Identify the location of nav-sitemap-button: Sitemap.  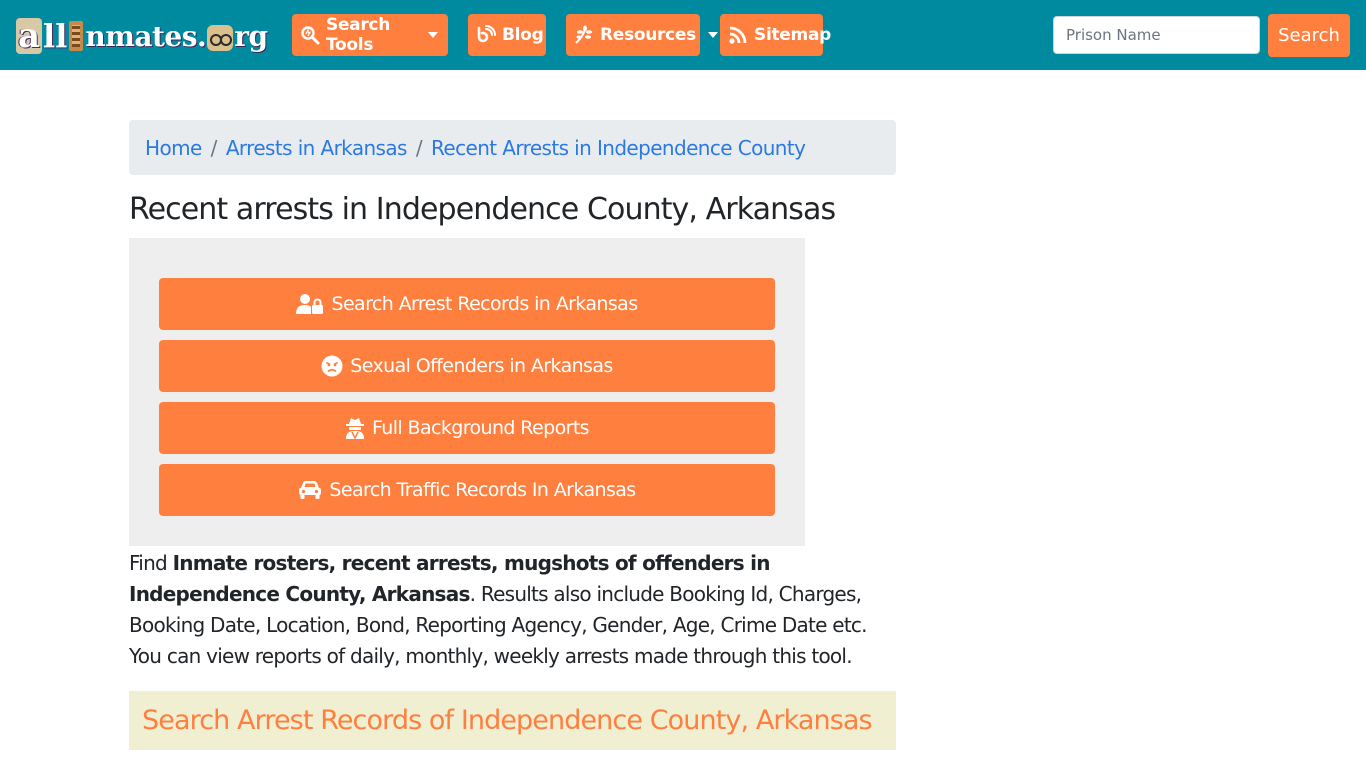
(775, 35).